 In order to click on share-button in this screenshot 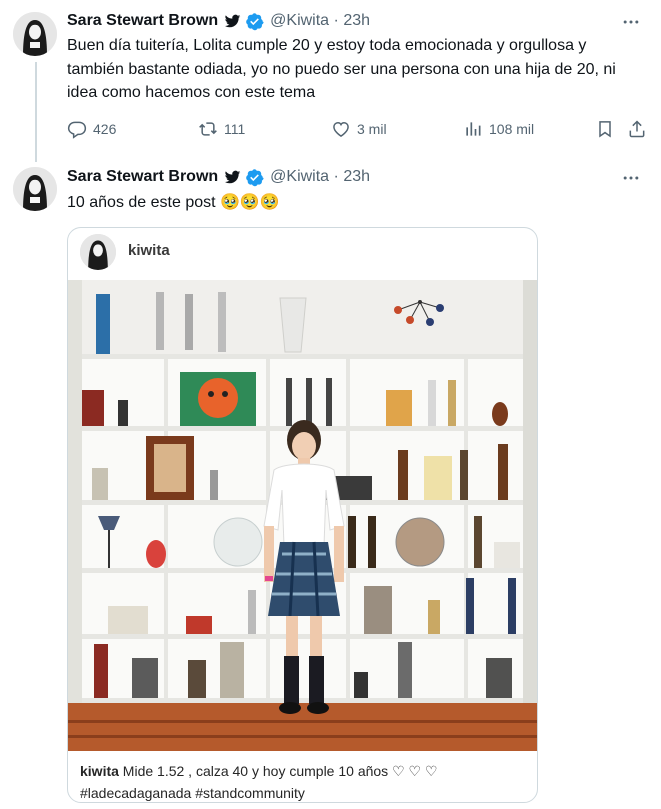, I will do `click(640, 129)`.